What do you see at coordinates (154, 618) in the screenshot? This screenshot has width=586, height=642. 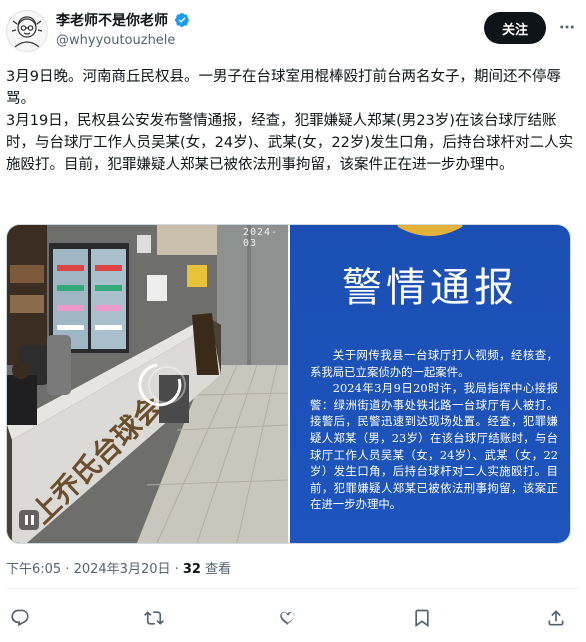 I see `retweet-icon` at bounding box center [154, 618].